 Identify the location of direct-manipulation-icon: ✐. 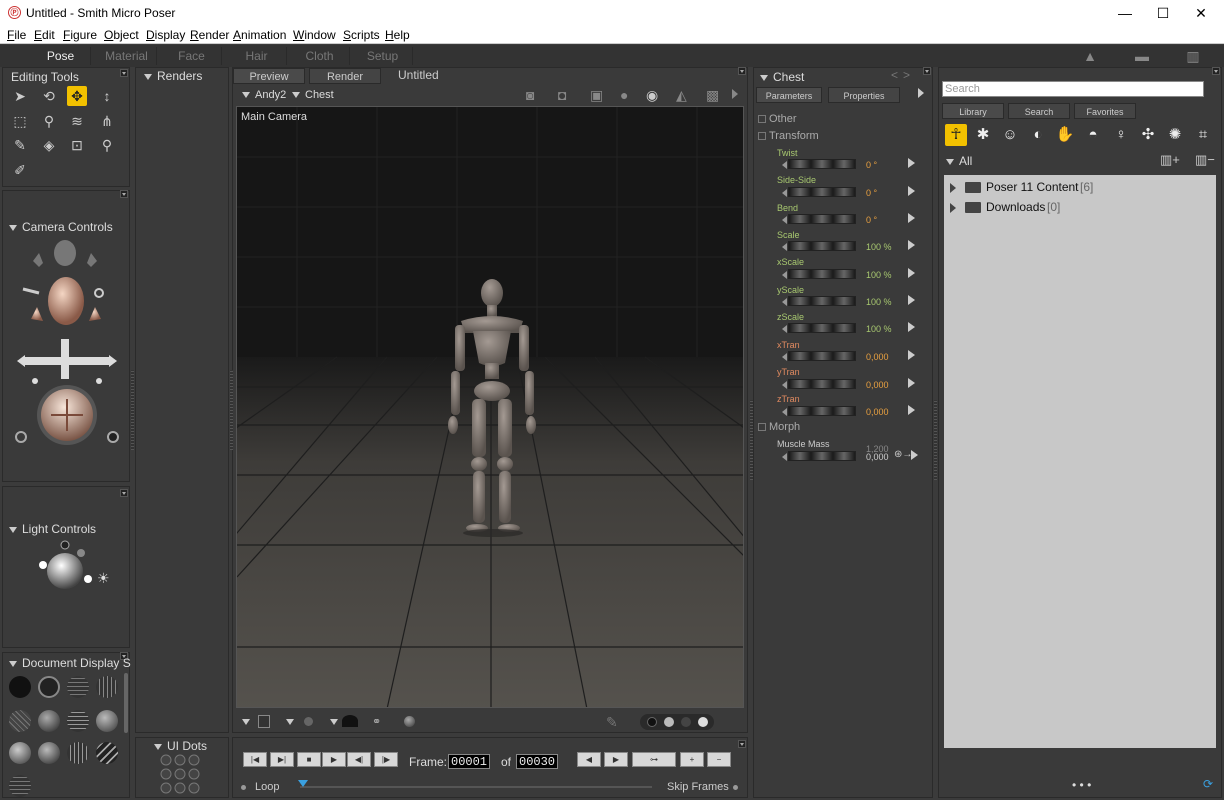
(20, 170).